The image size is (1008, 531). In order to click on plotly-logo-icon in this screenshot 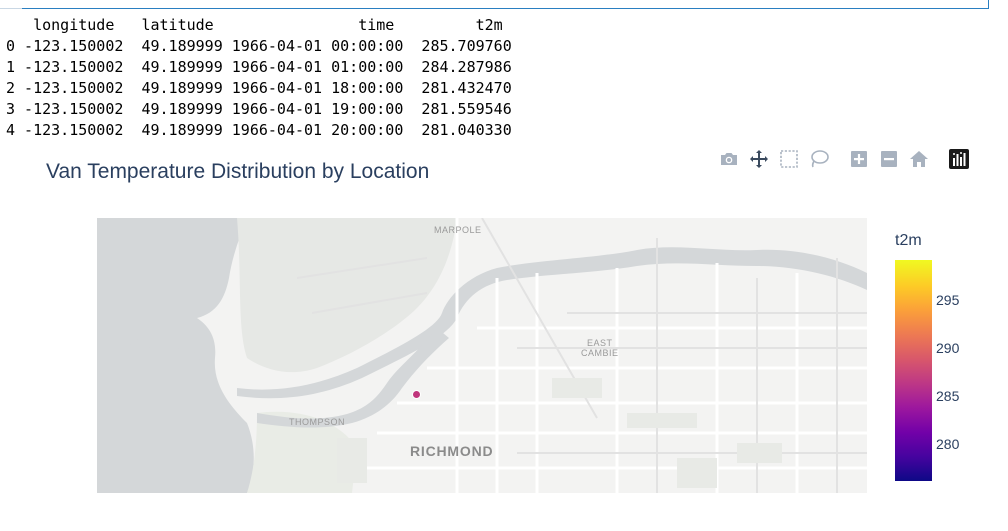, I will do `click(959, 159)`.